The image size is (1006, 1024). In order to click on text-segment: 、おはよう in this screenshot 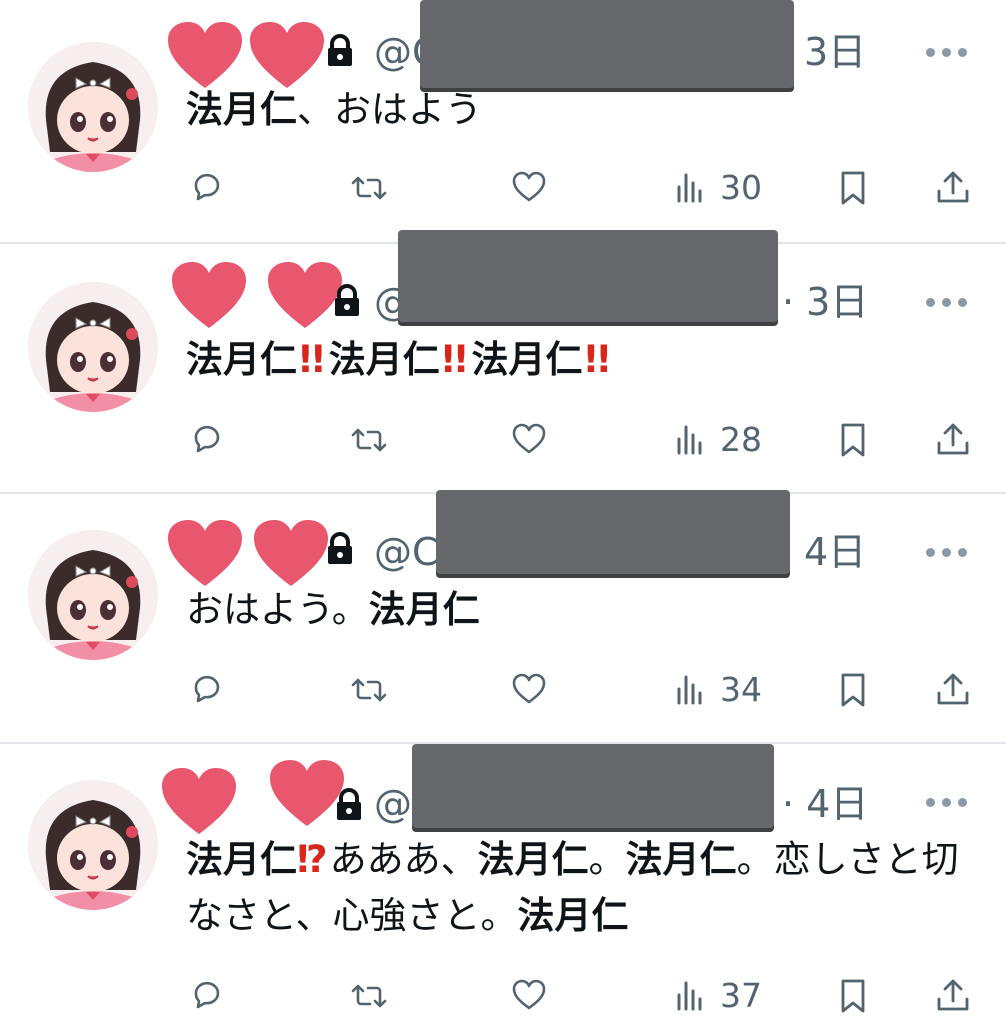, I will do `click(389, 109)`.